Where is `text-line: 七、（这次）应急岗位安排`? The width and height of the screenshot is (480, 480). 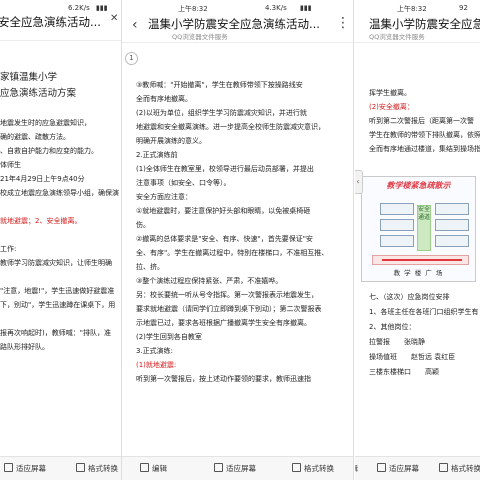
text-line: 七、（这次）应急岗位安排 is located at coordinates (409, 297).